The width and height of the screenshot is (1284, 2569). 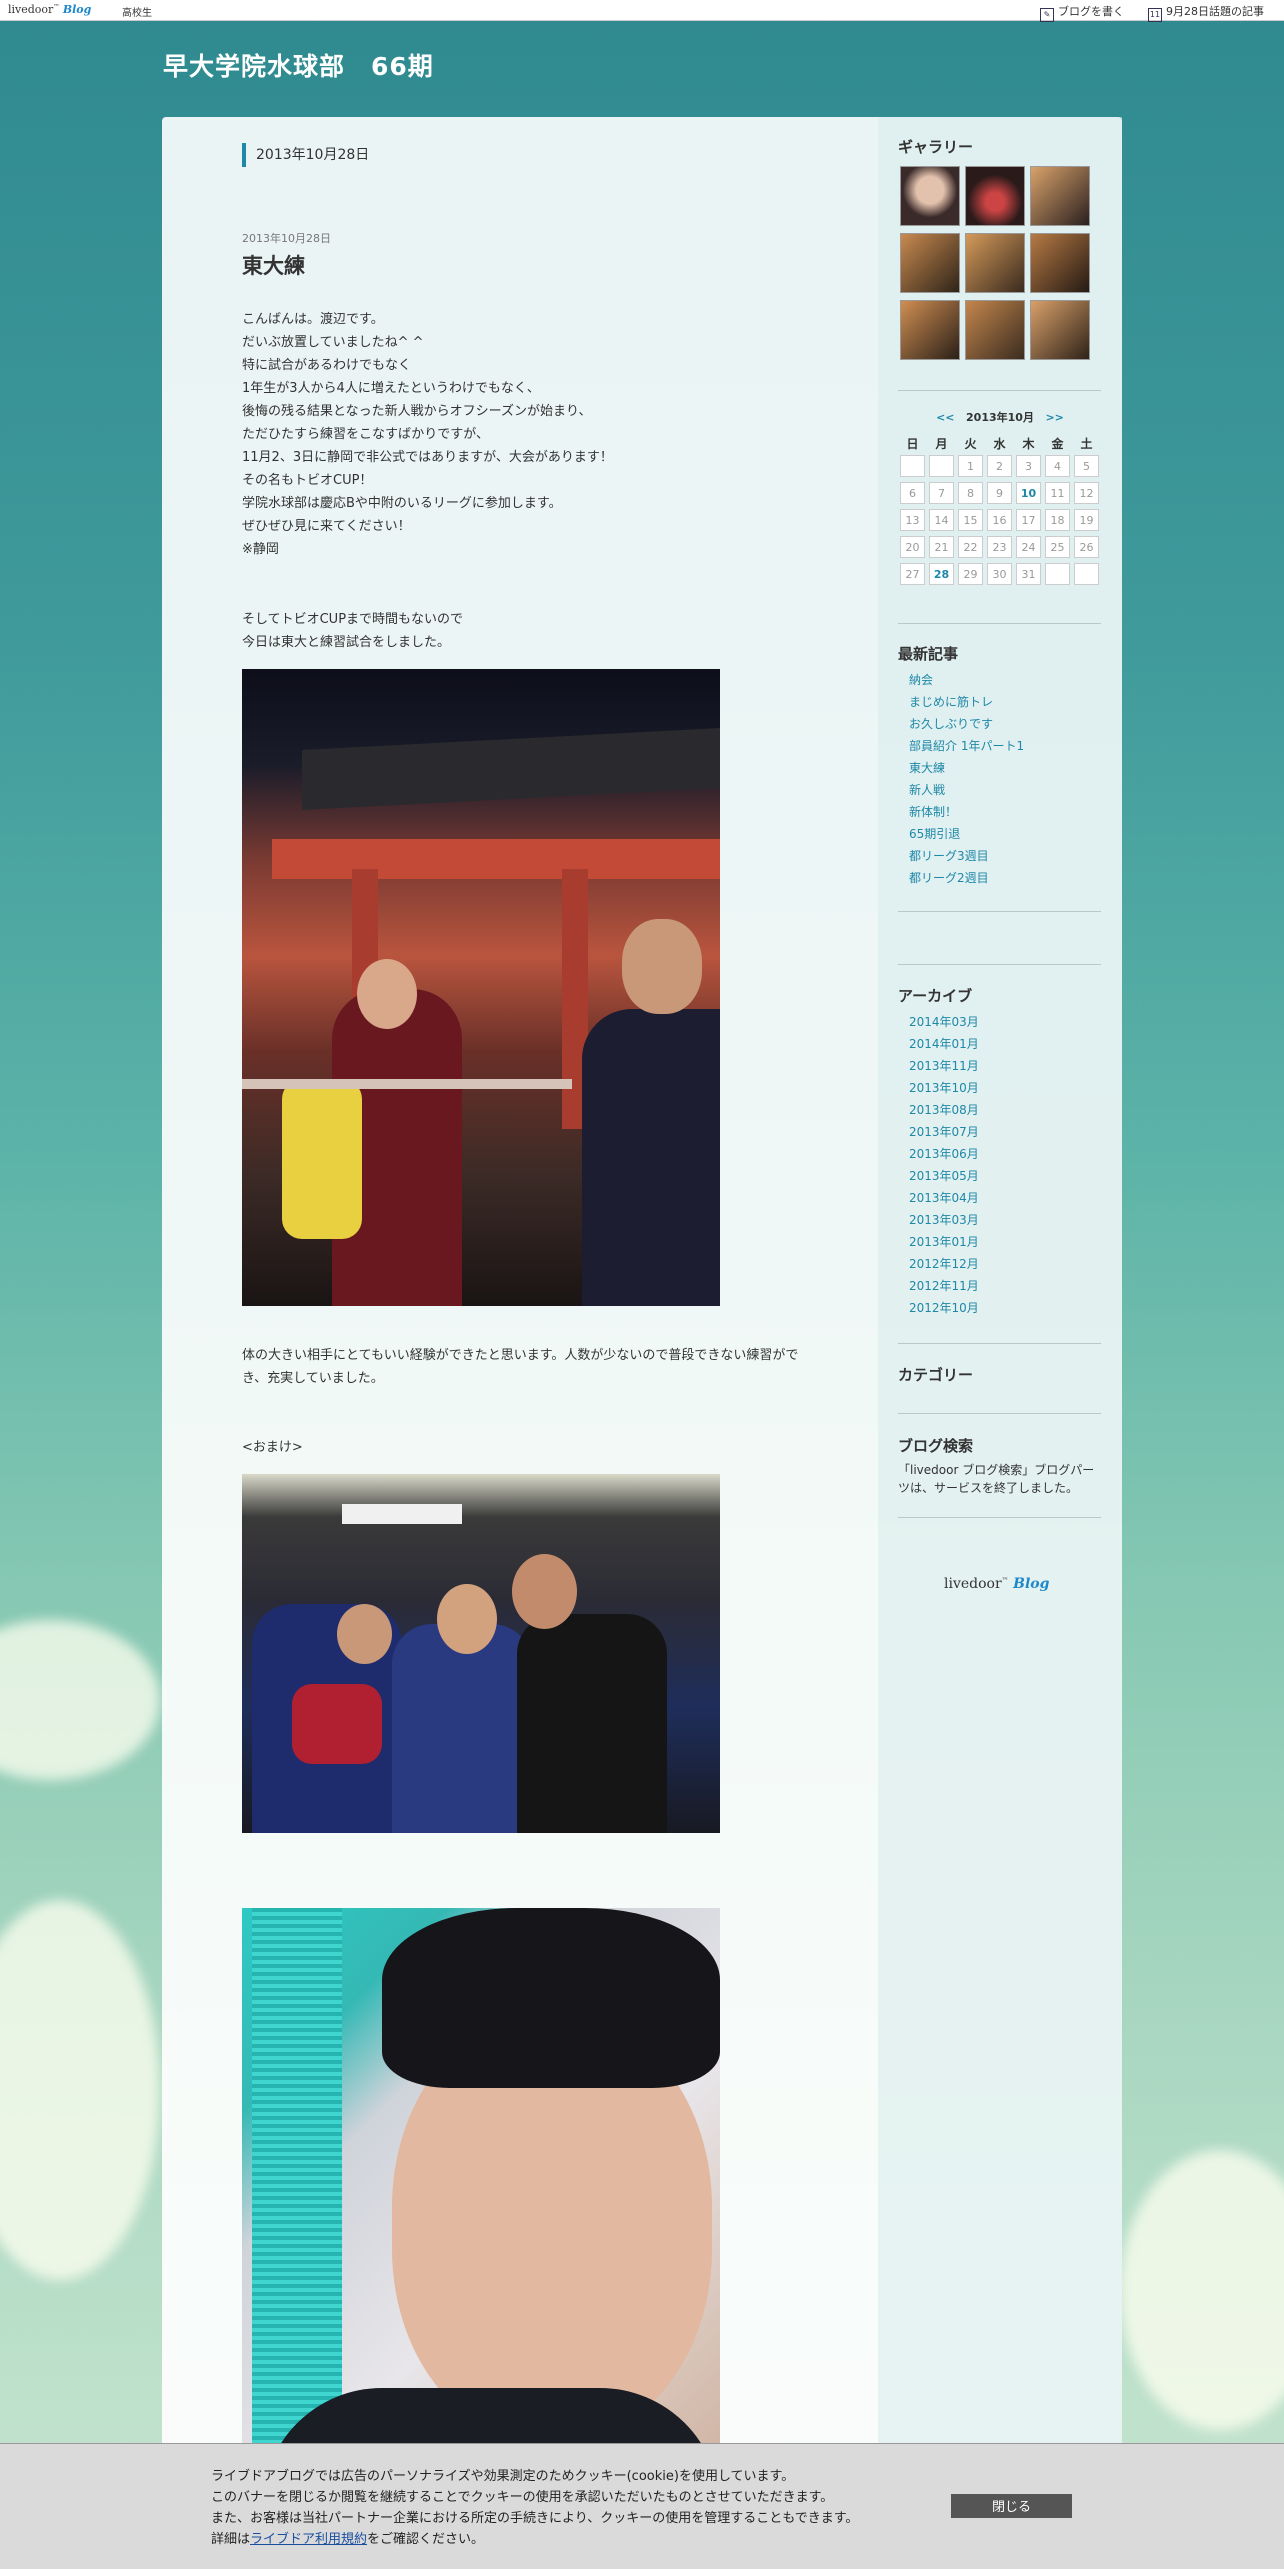 What do you see at coordinates (944, 1220) in the screenshot?
I see `archive-link: 2013年03月` at bounding box center [944, 1220].